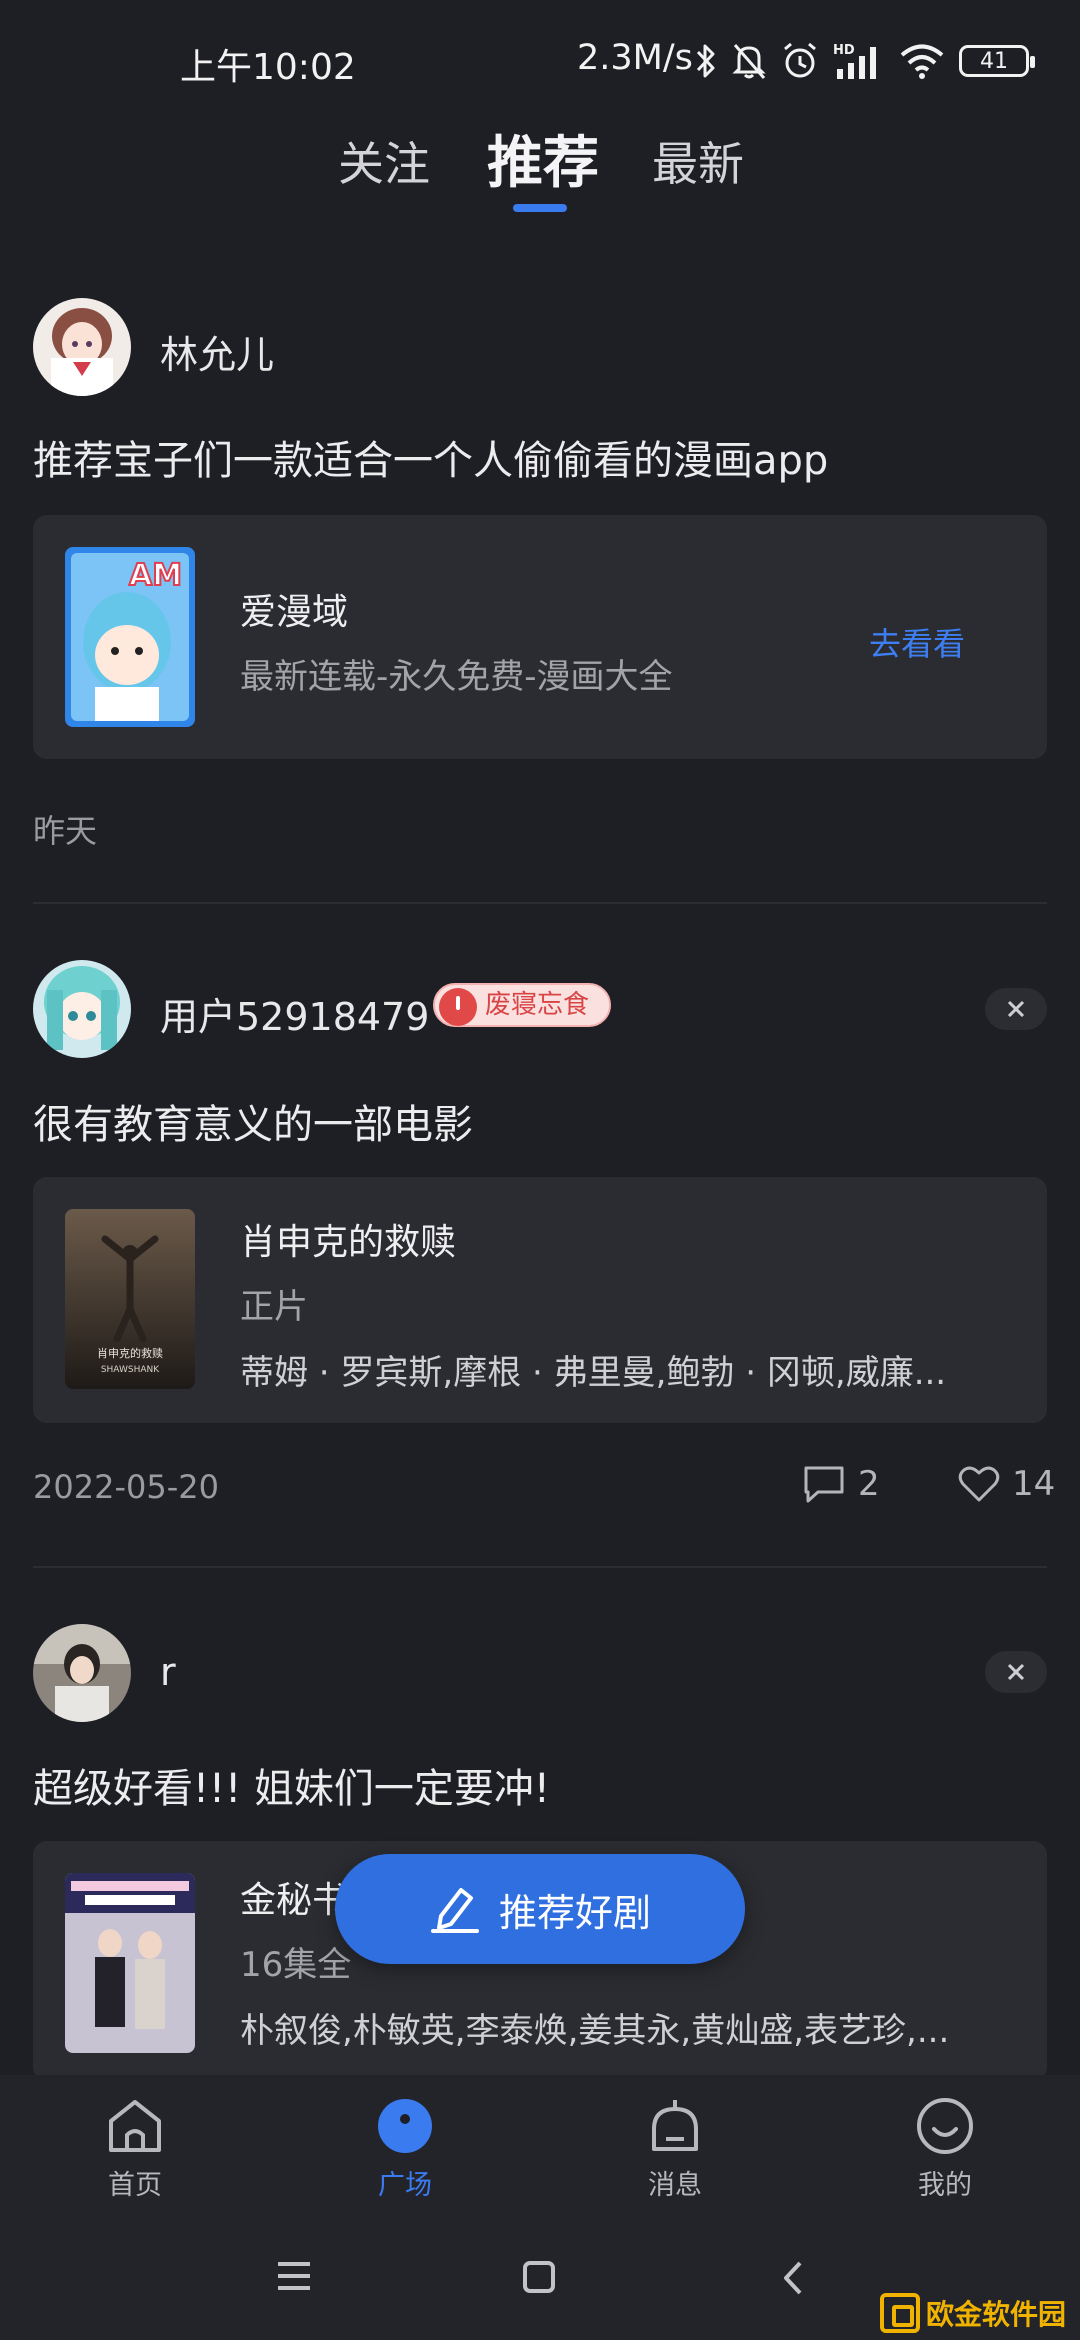  What do you see at coordinates (675, 2125) in the screenshot?
I see `bell-icon` at bounding box center [675, 2125].